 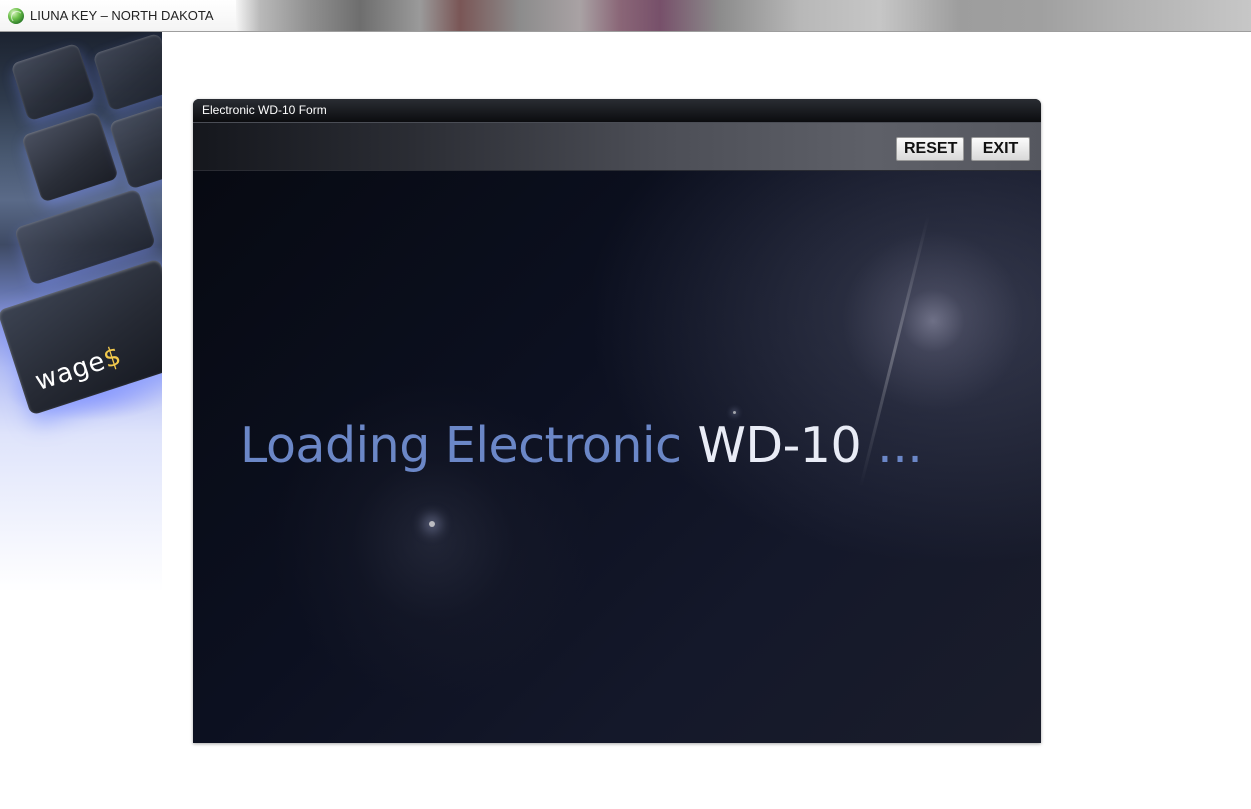 I want to click on wages-key, so click(x=81, y=337).